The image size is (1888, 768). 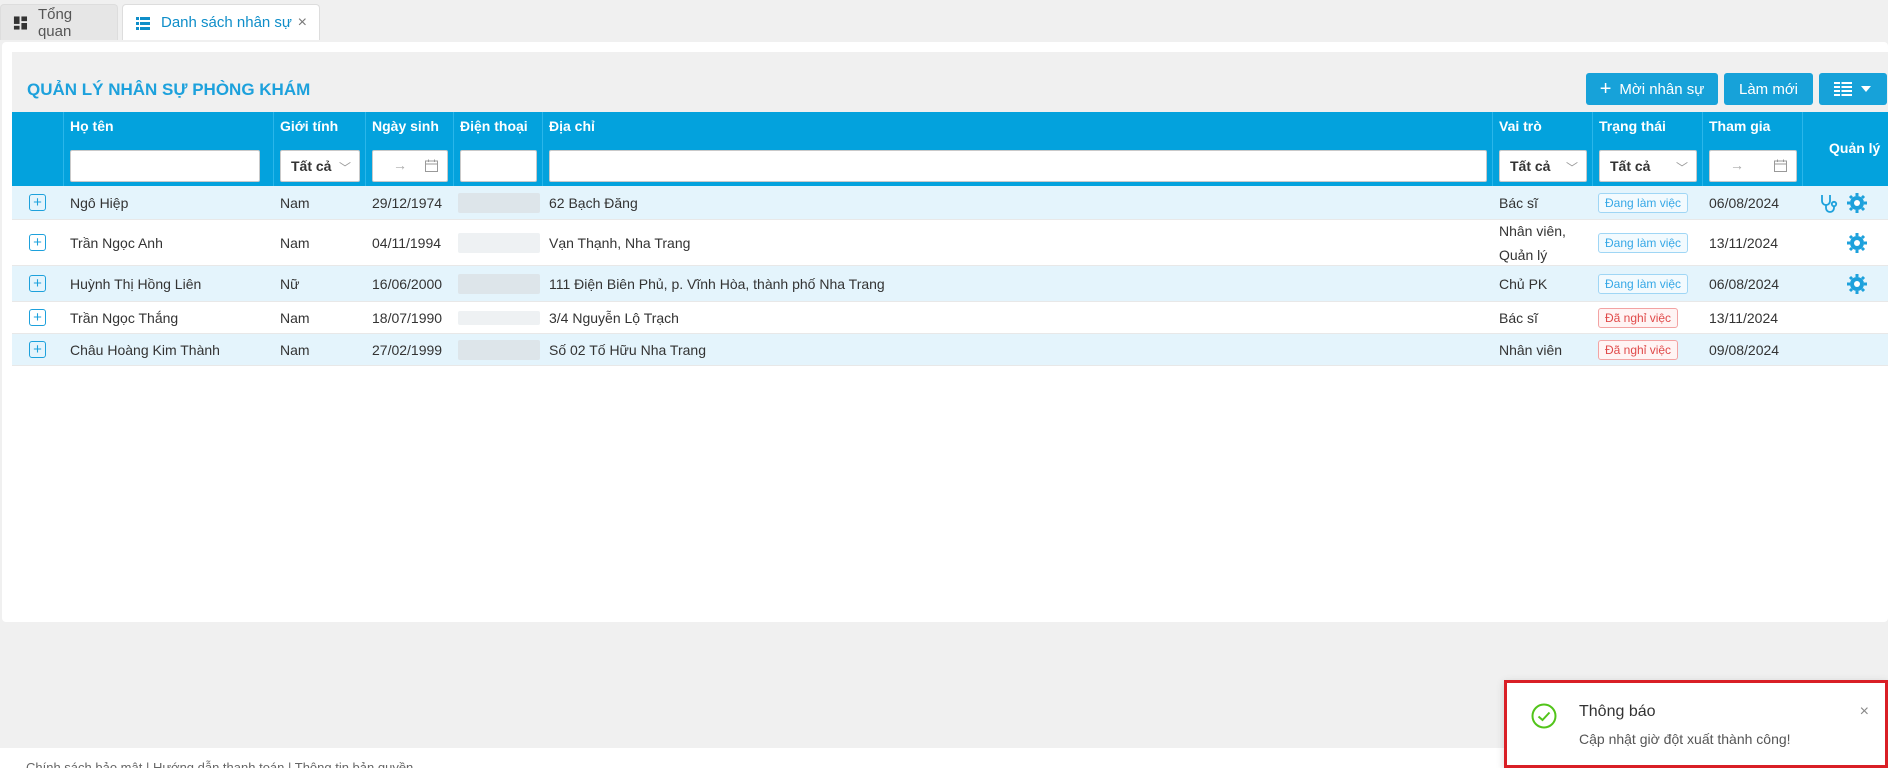 I want to click on caret-down-icon, so click(x=1866, y=89).